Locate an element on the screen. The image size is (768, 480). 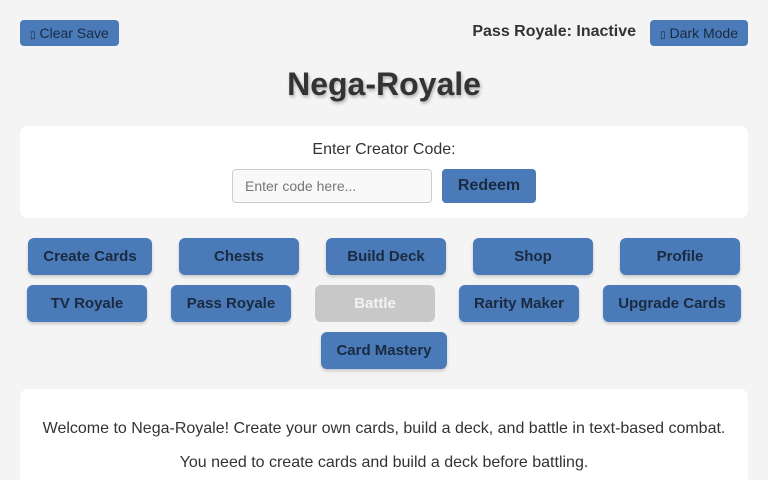
upgrade-cards-button: Upgrade Cards is located at coordinates (672, 303).